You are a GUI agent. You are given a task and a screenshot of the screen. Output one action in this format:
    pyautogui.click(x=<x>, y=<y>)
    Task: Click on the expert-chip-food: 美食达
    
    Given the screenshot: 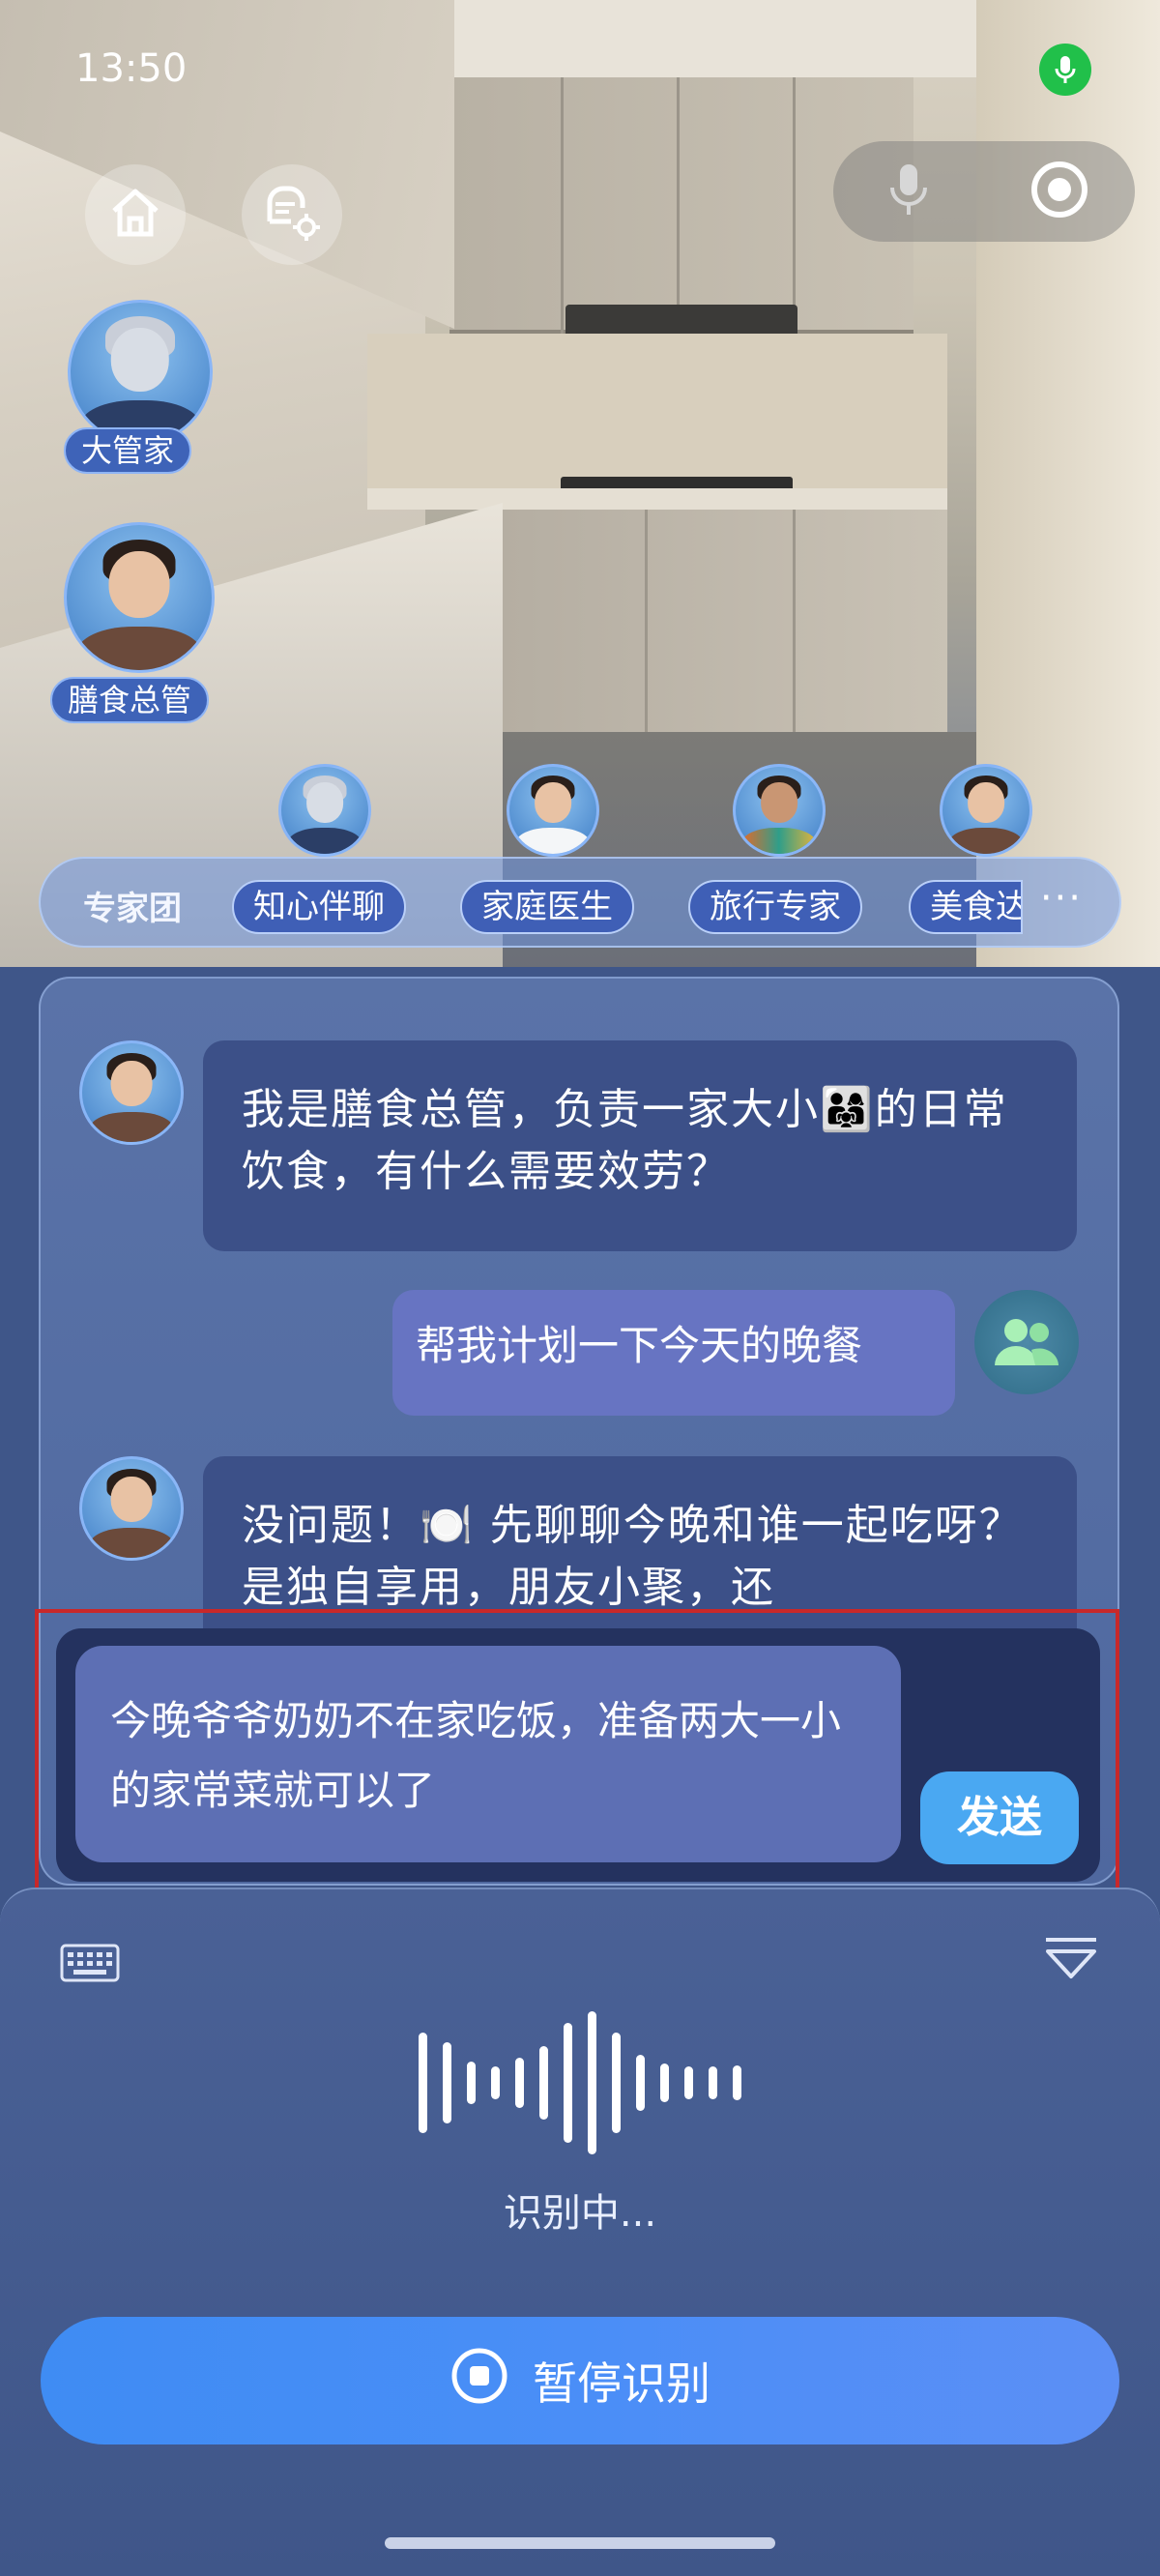 What is the action you would take?
    pyautogui.click(x=966, y=907)
    